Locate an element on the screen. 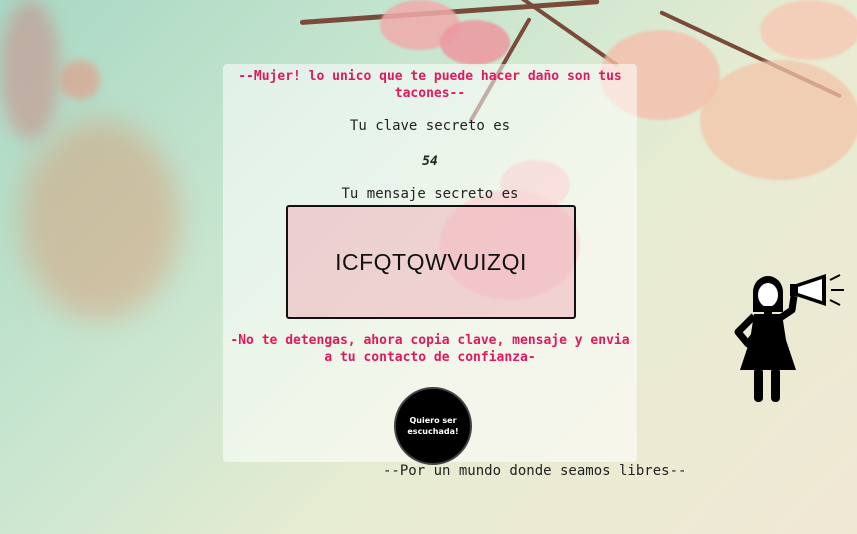 The height and width of the screenshot is (534, 857). secret-message-box: ICFQTQWVUIZQI is located at coordinates (431, 262).